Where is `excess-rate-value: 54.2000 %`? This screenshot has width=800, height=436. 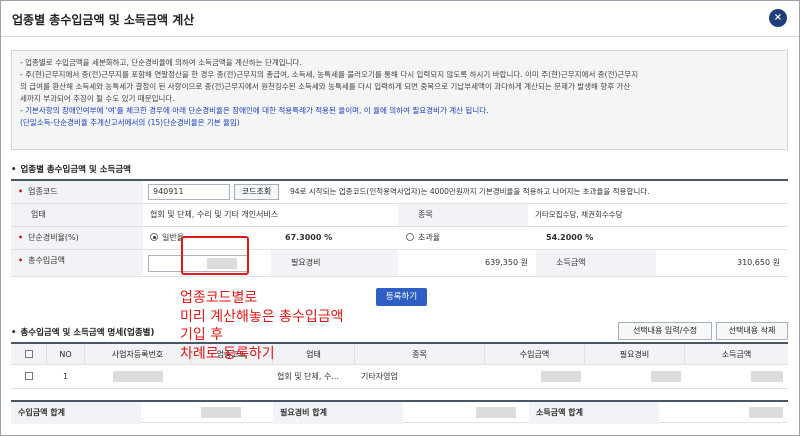 excess-rate-value: 54.2000 % is located at coordinates (570, 237).